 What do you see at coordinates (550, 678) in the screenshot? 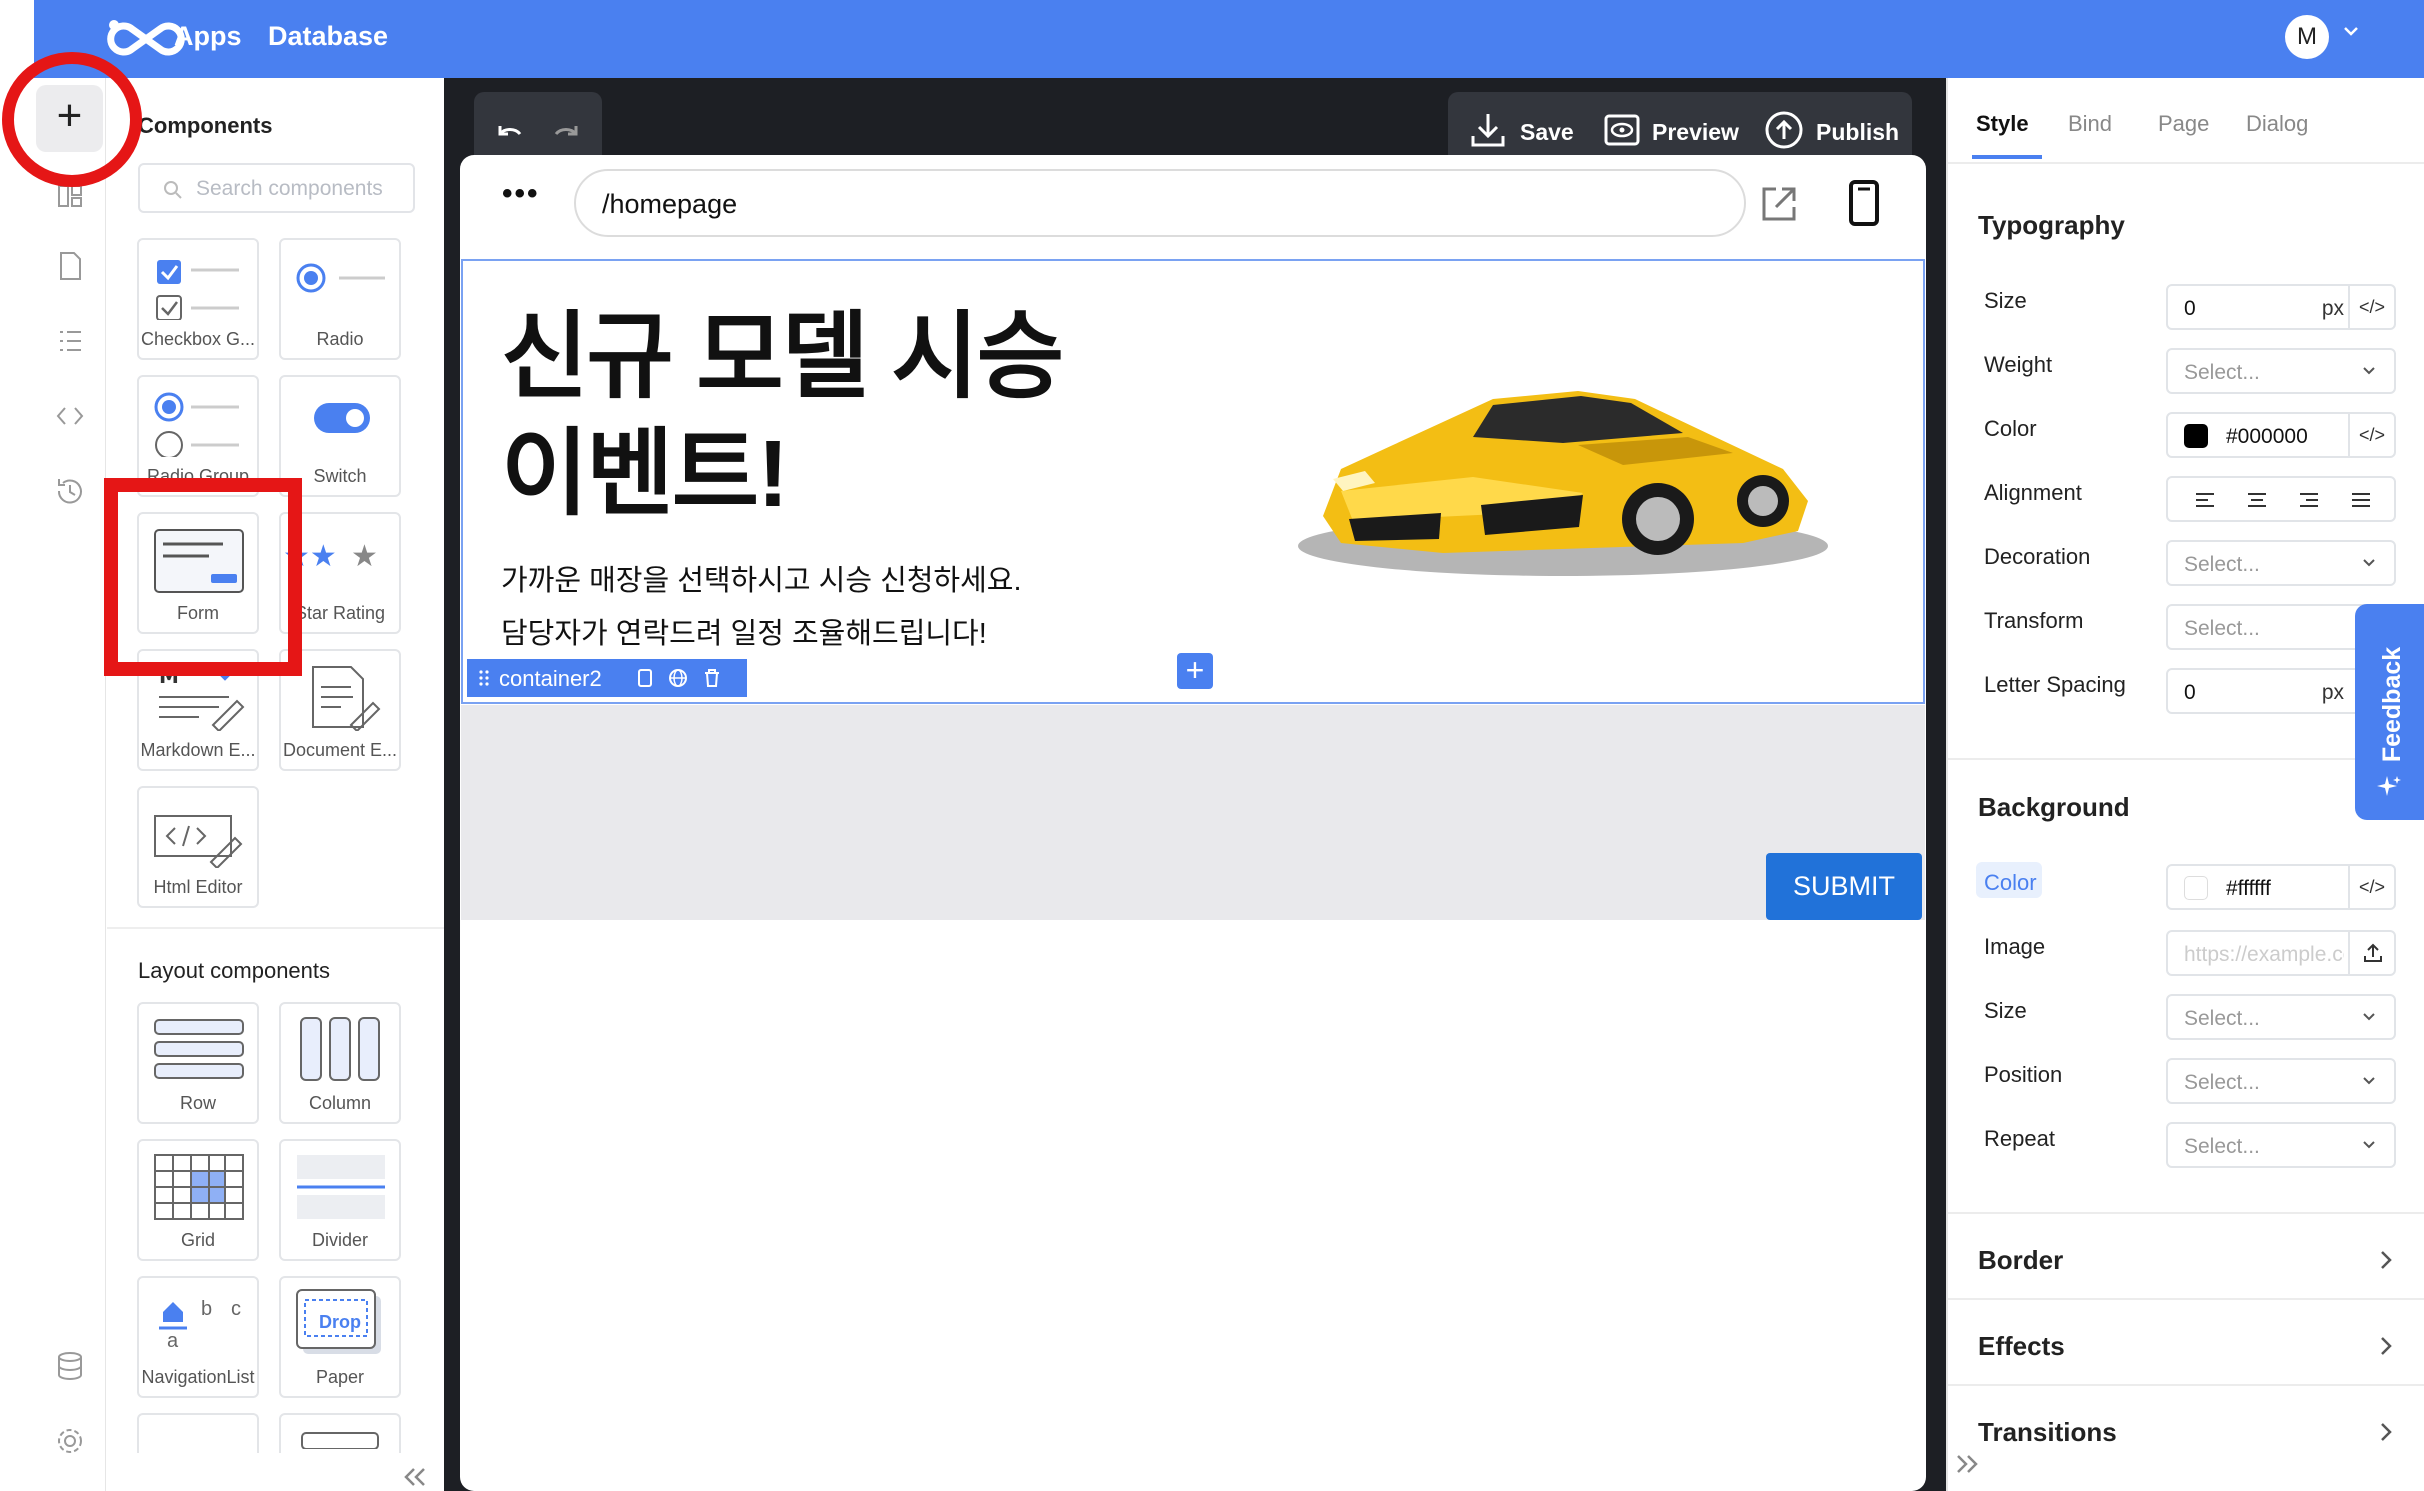
I see `container-name: container2` at bounding box center [550, 678].